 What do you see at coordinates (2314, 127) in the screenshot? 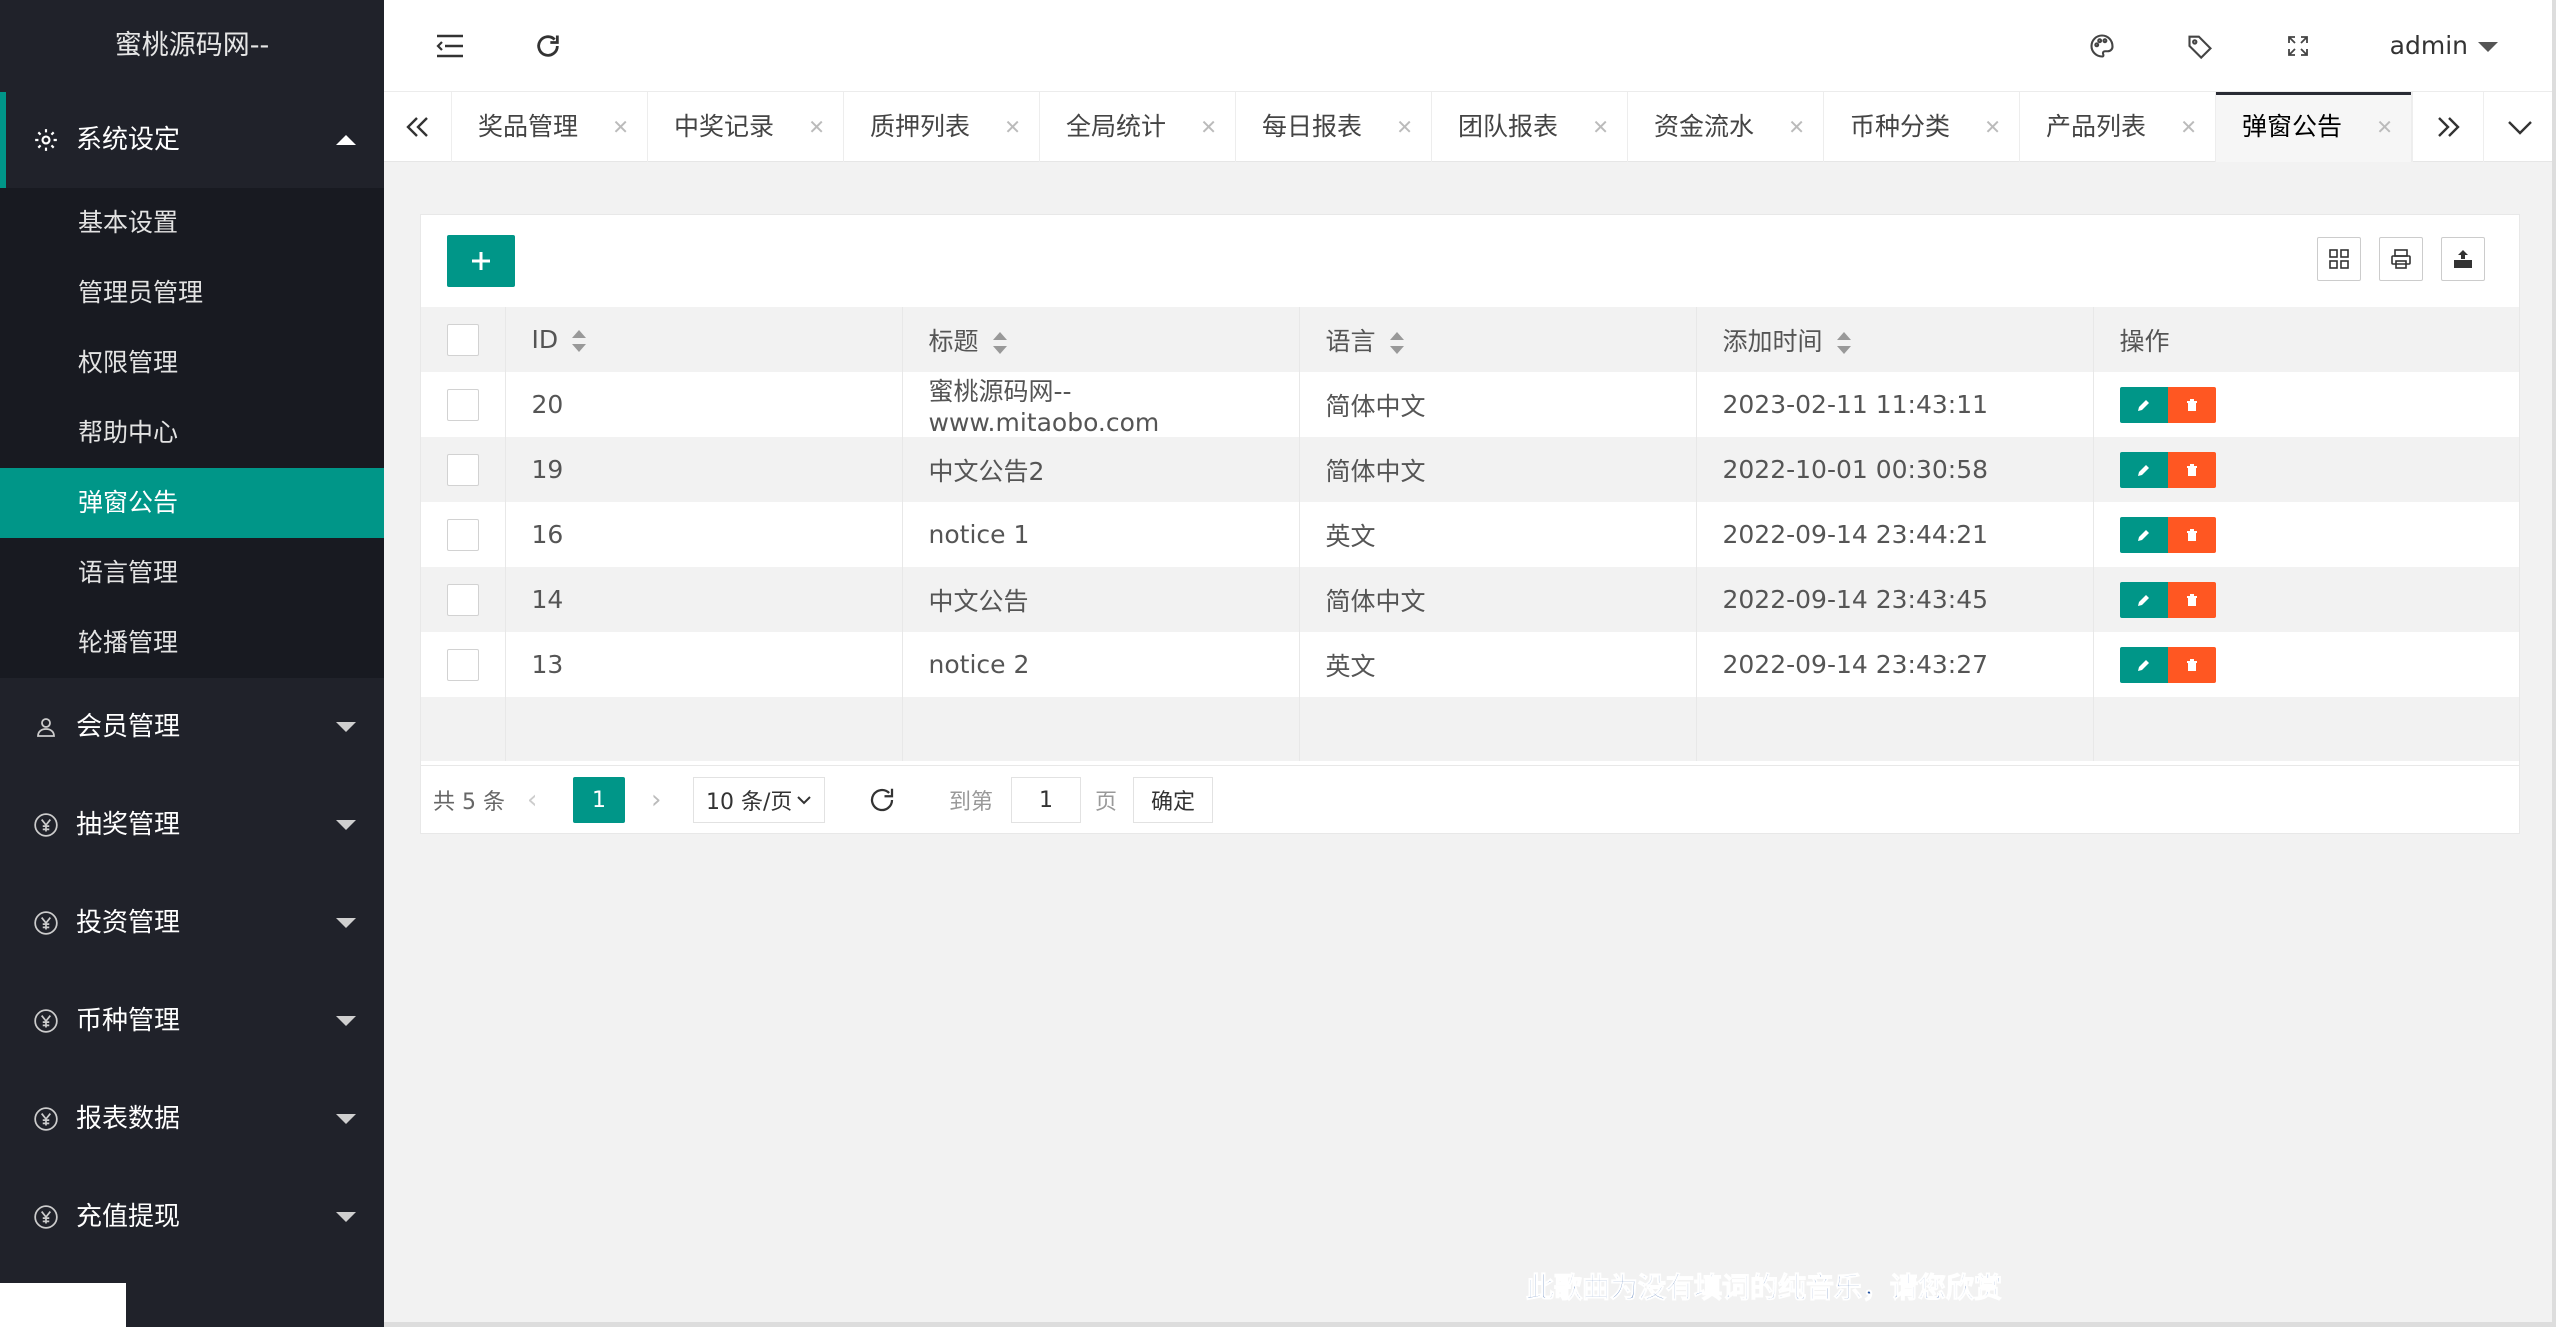
I see `tab-popup-notice: 弹窗公告 ✕` at bounding box center [2314, 127].